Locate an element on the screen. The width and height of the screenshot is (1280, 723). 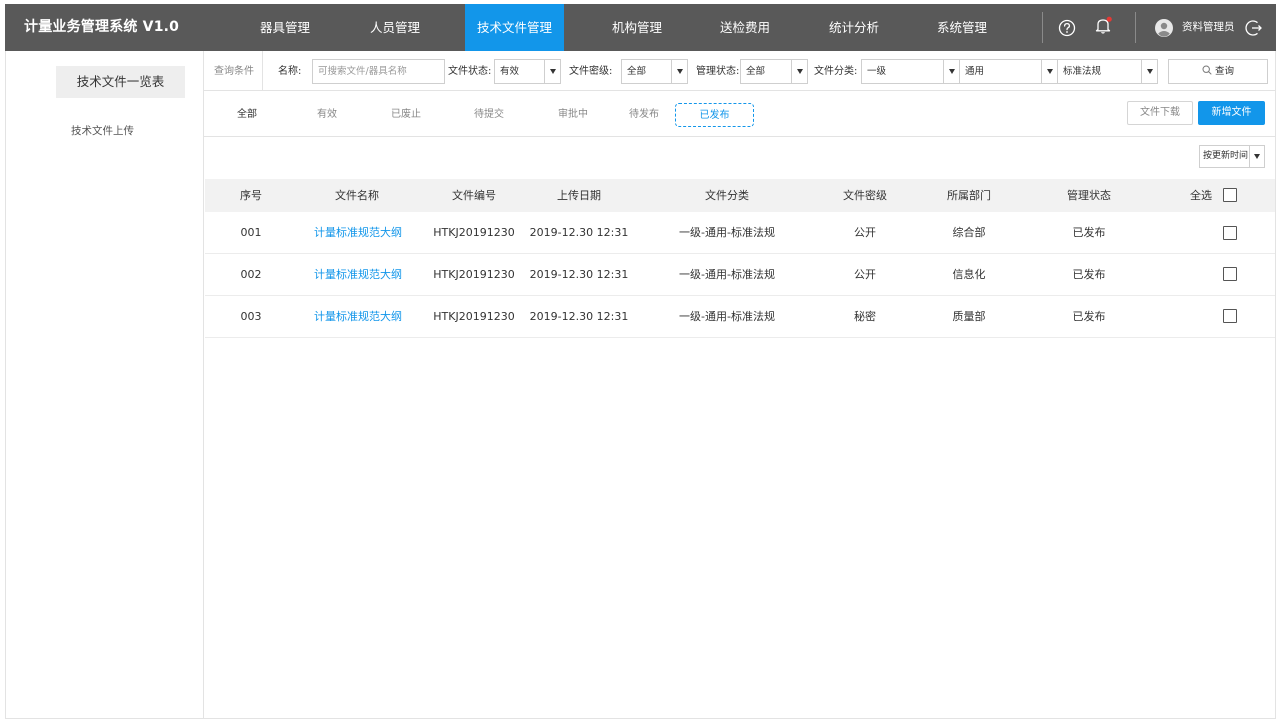
tab-in-approval: 审批中 is located at coordinates (573, 115).